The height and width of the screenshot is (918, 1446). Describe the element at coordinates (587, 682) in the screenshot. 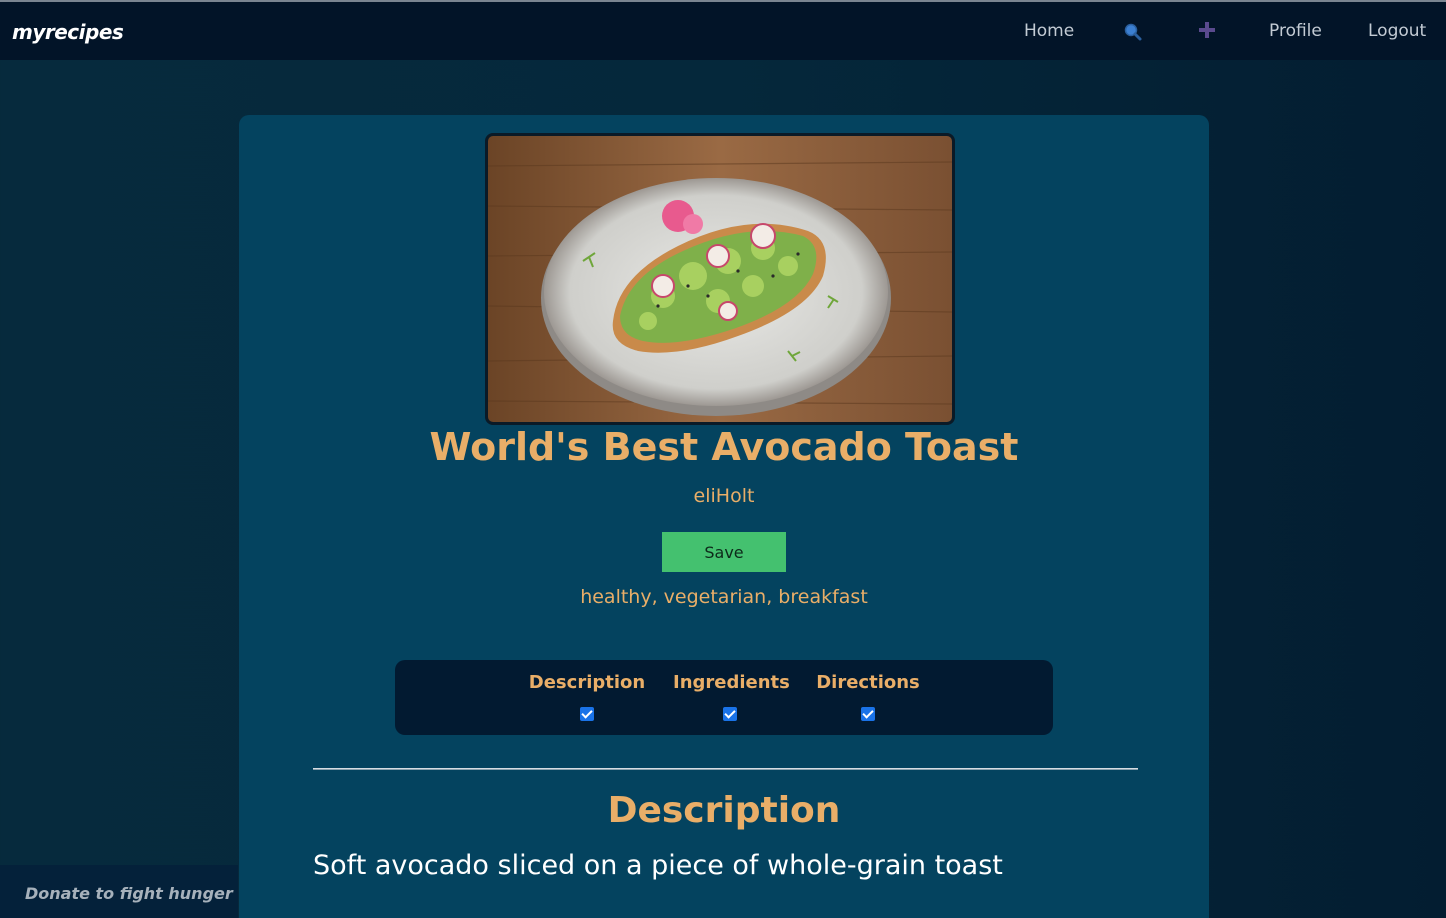

I see `toggle-description-label: Description` at that location.